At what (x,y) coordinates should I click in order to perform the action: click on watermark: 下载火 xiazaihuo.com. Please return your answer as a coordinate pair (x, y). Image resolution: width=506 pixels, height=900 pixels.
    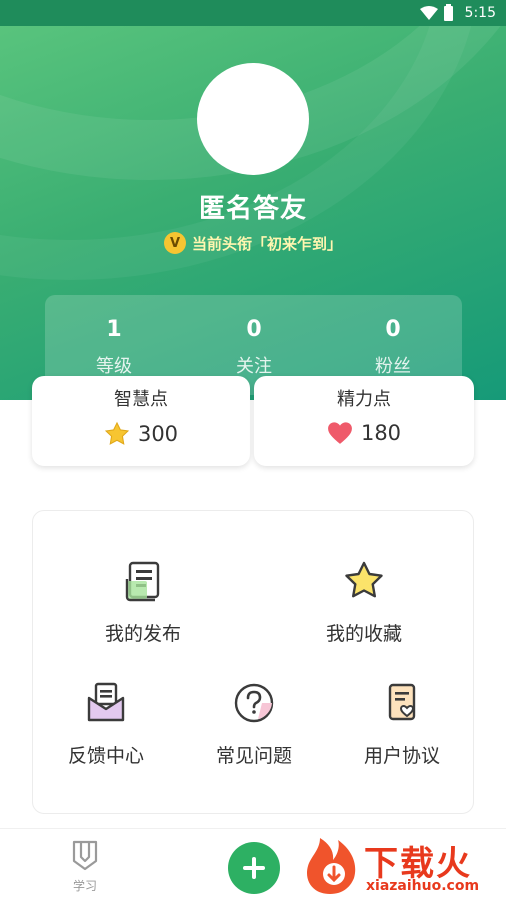
    Looking at the image, I should click on (403, 866).